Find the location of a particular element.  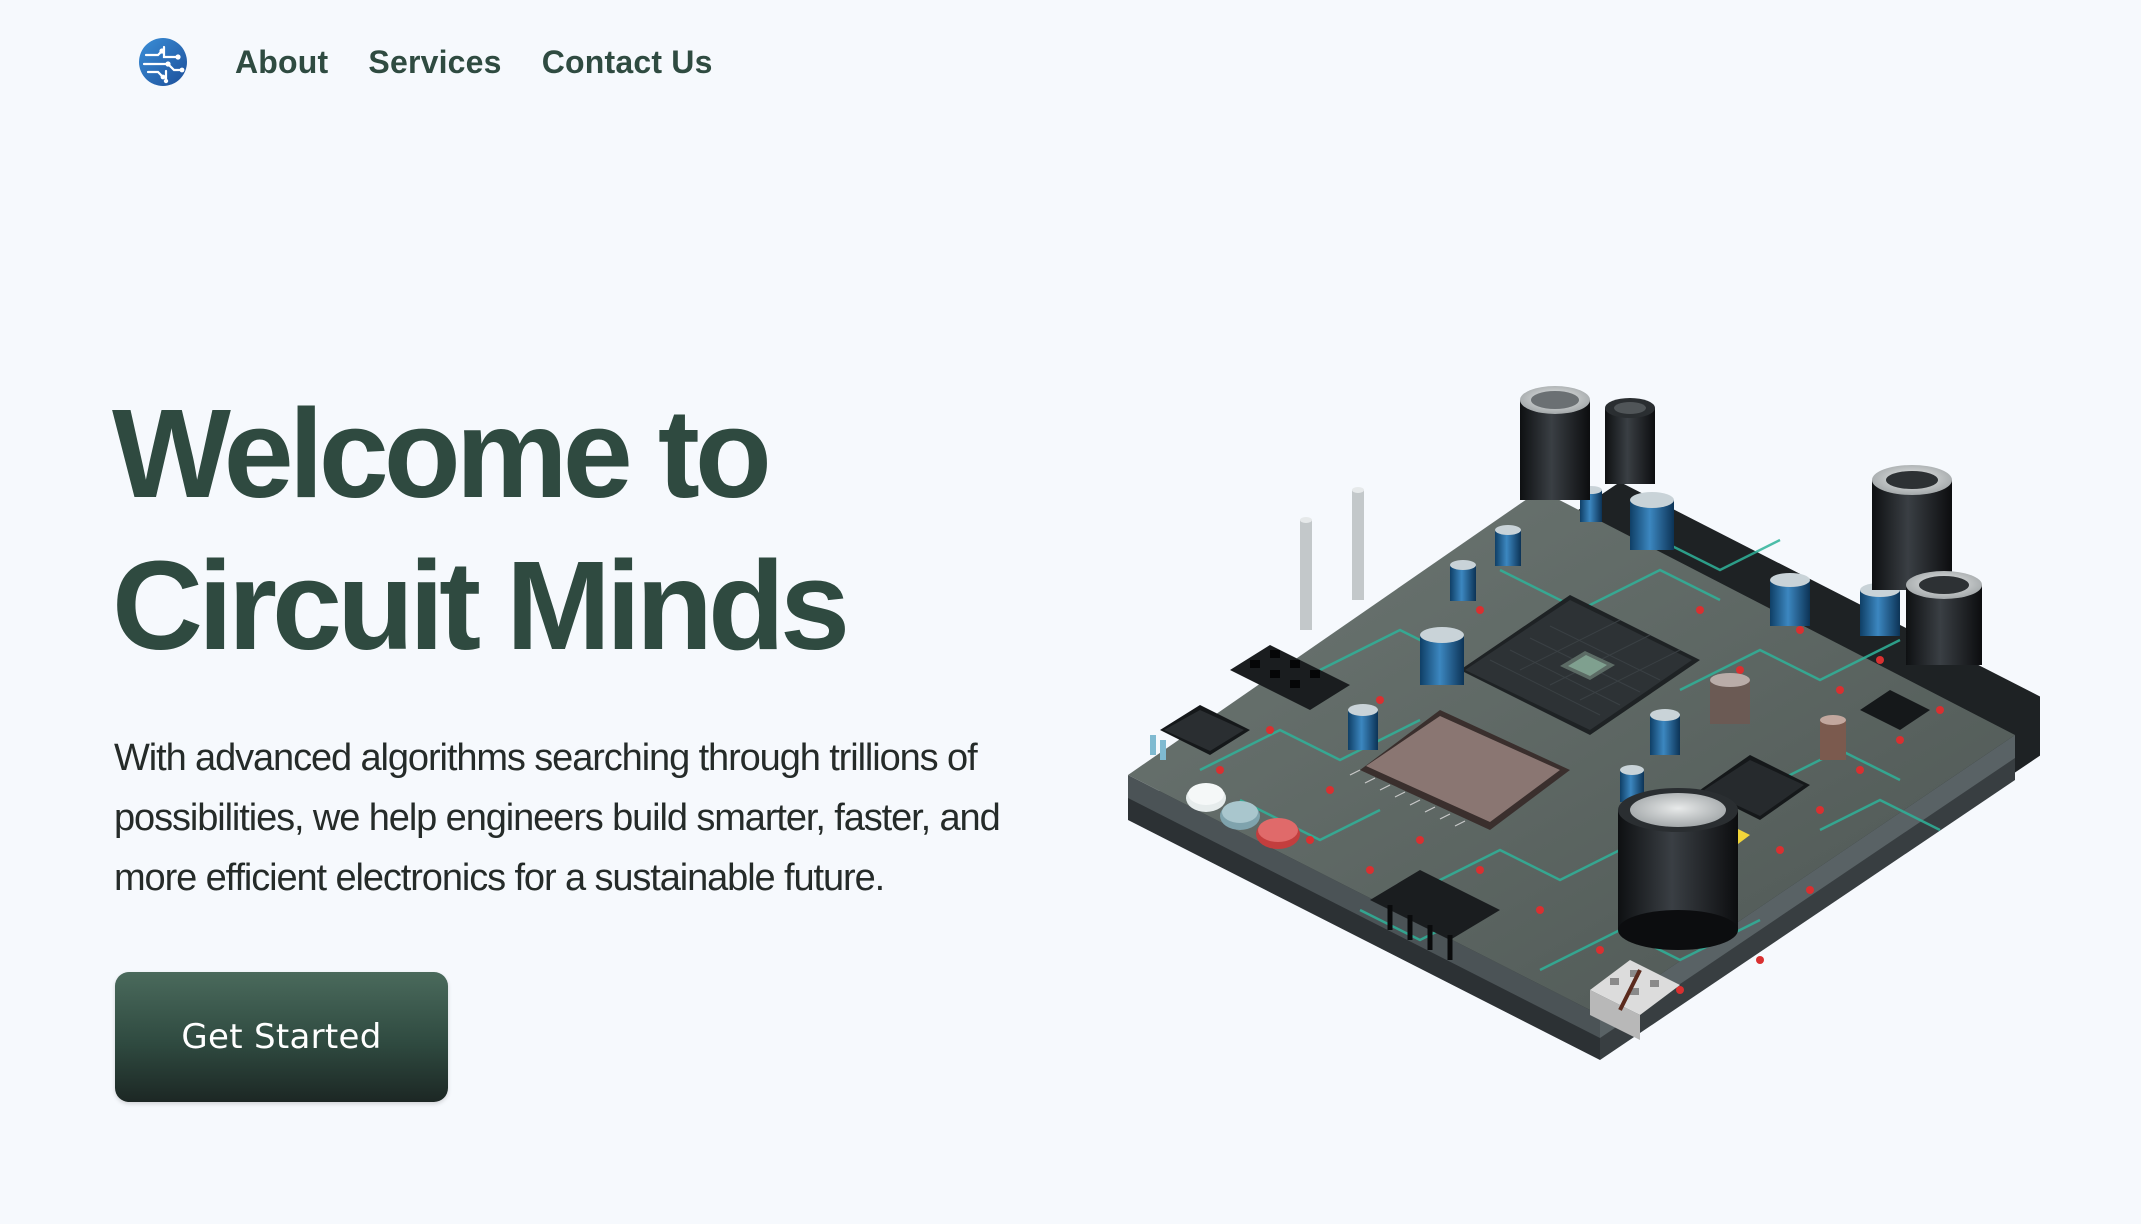

nav-link-contact-us: Contact Us is located at coordinates (627, 62).